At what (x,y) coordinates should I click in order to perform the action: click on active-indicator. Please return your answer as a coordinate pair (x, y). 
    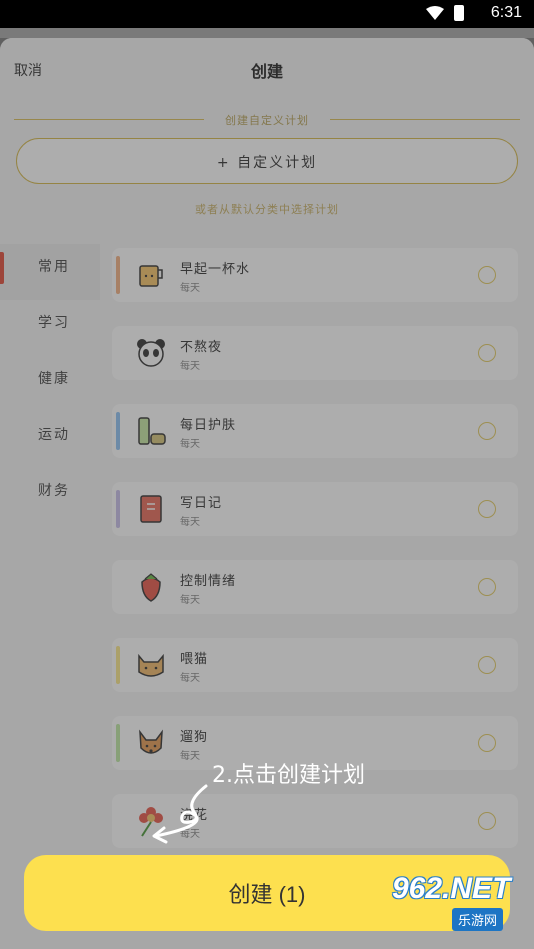
    Looking at the image, I should click on (2, 268).